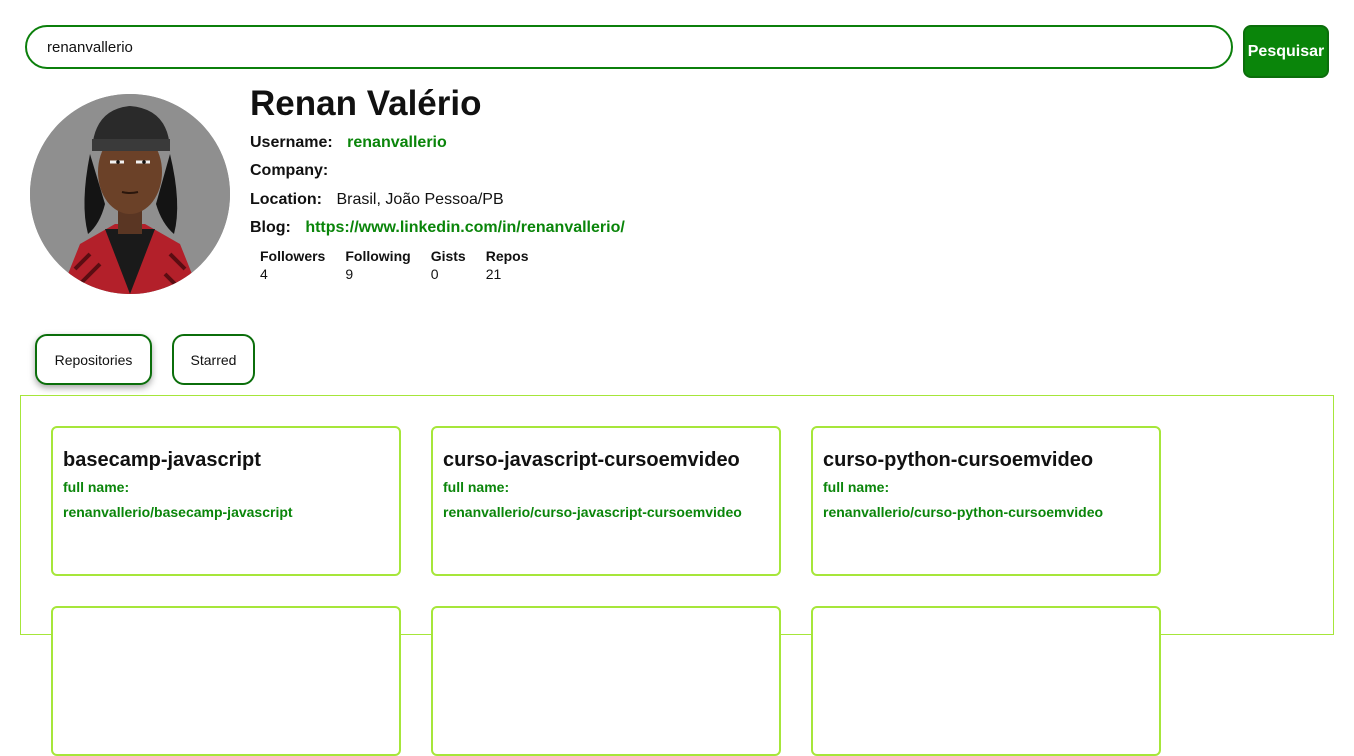 This screenshot has height=756, width=1354. I want to click on search-button: Pesquisar, so click(1286, 51).